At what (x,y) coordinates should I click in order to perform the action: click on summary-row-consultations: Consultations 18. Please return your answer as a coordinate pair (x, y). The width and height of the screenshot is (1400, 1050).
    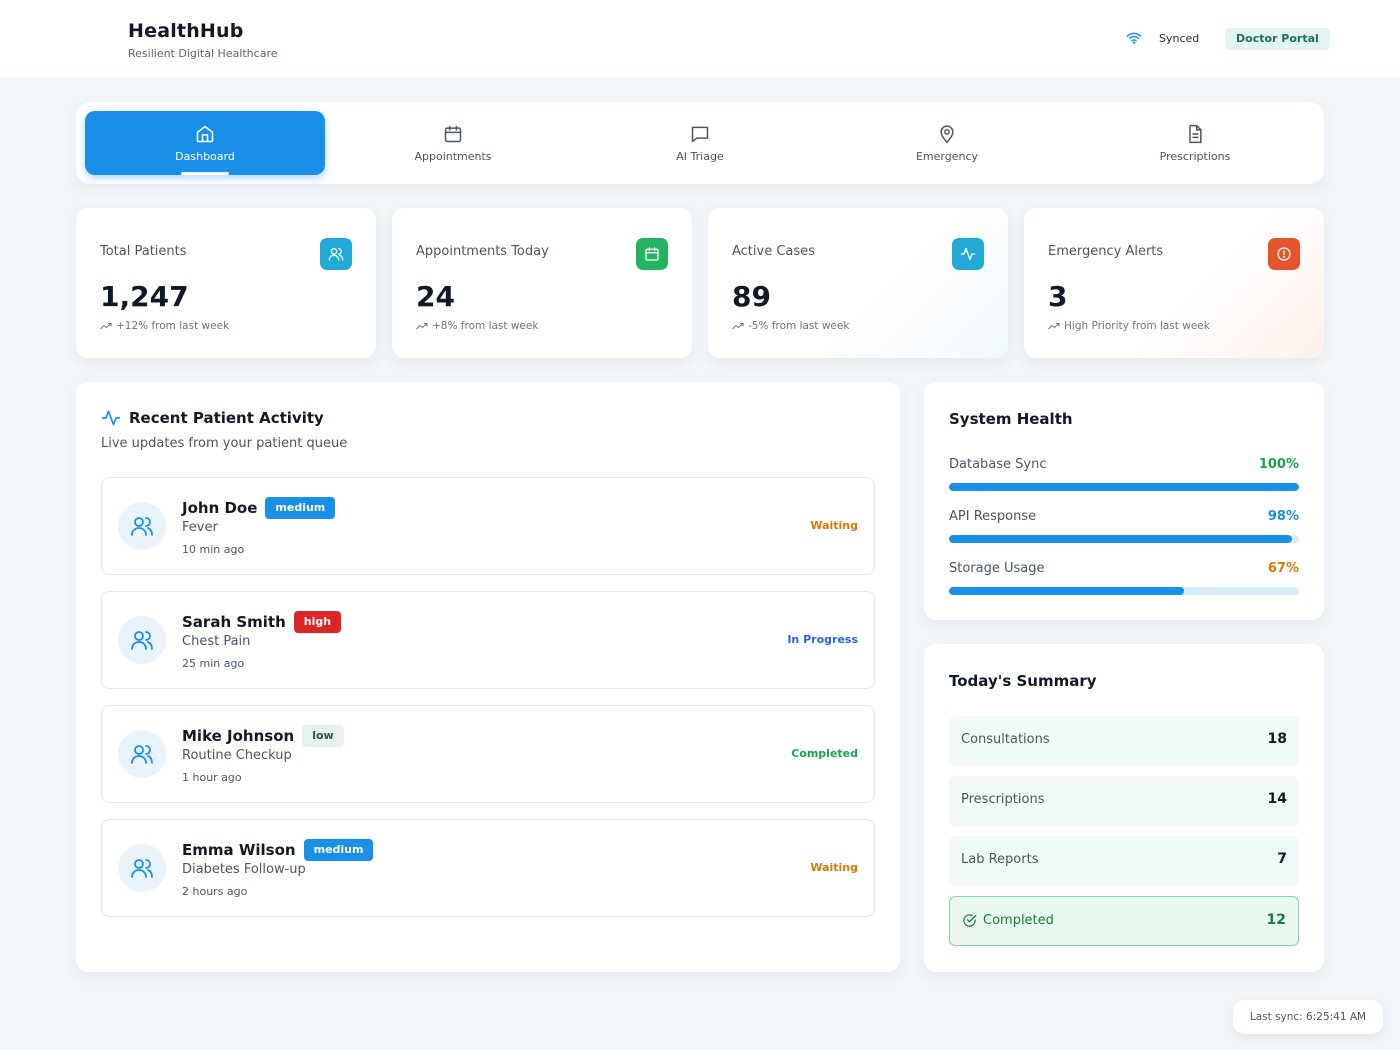
    Looking at the image, I should click on (1124, 741).